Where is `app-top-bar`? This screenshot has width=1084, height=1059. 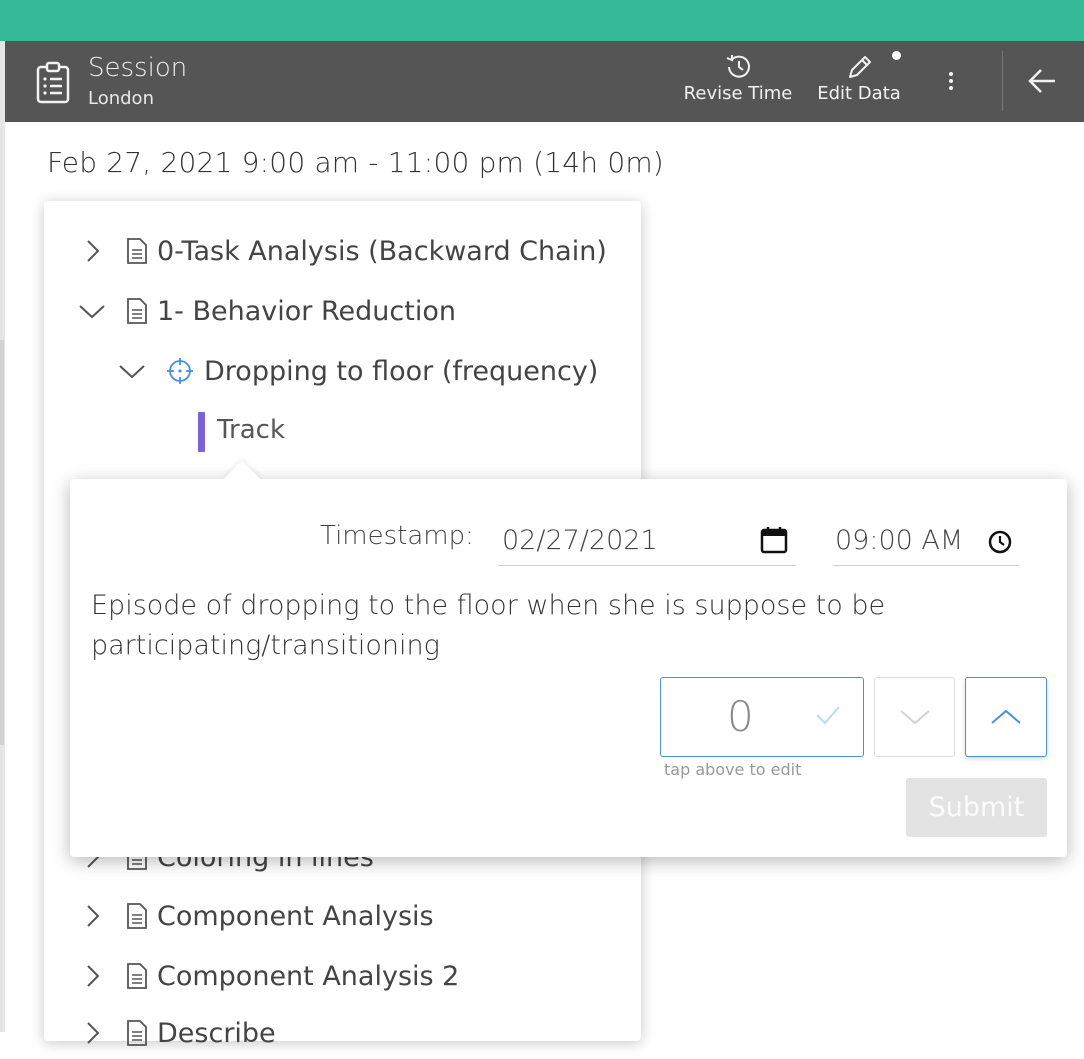 app-top-bar is located at coordinates (542, 20).